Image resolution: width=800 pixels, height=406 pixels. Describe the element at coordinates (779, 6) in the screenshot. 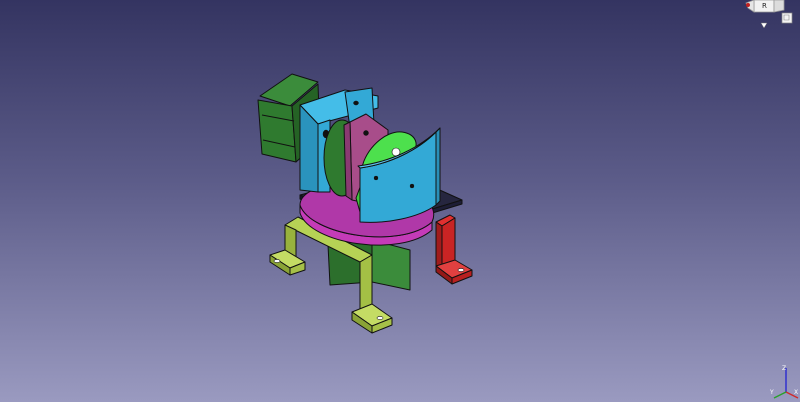

I see `navcube-side-face` at that location.